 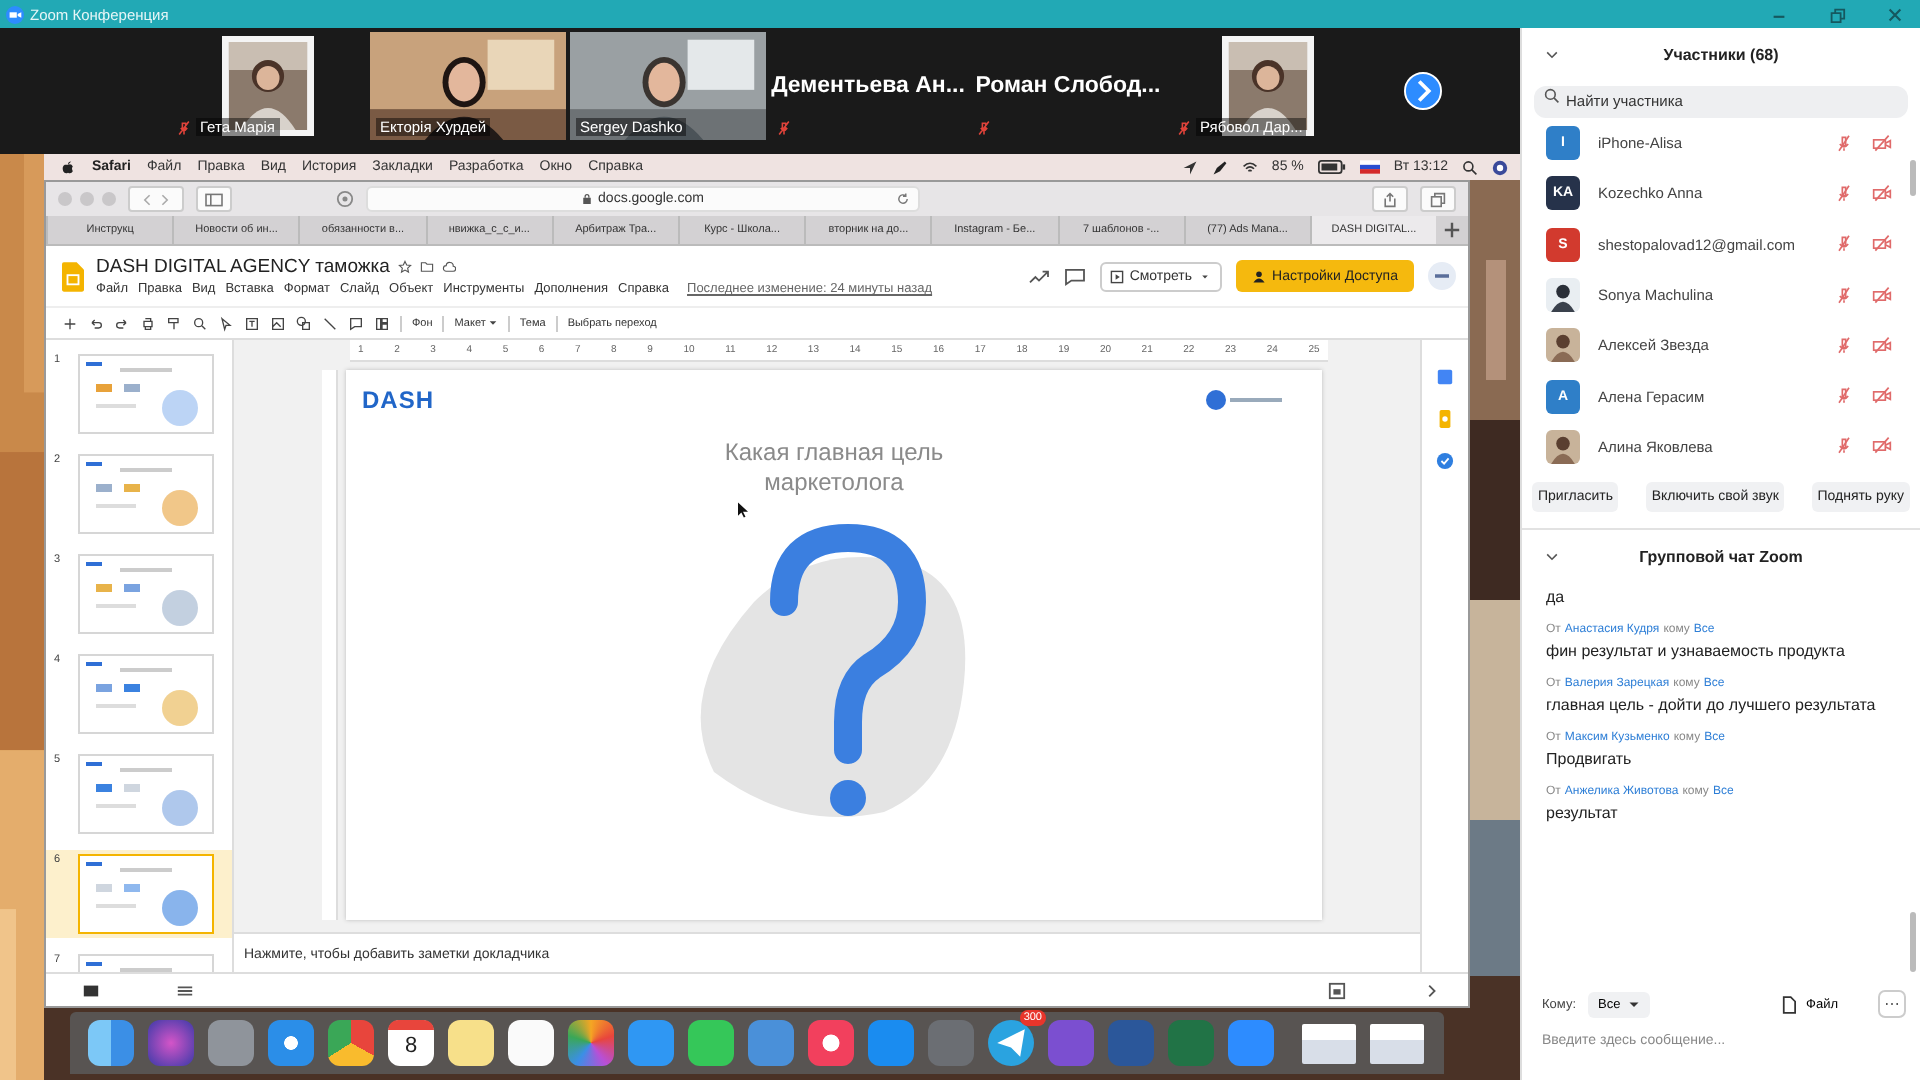 I want to click on mouse-cursor-icon, so click(x=743, y=510).